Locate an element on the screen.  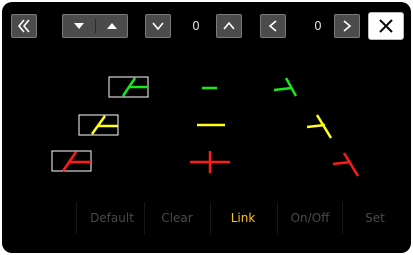
chevron-left-icon is located at coordinates (272, 26).